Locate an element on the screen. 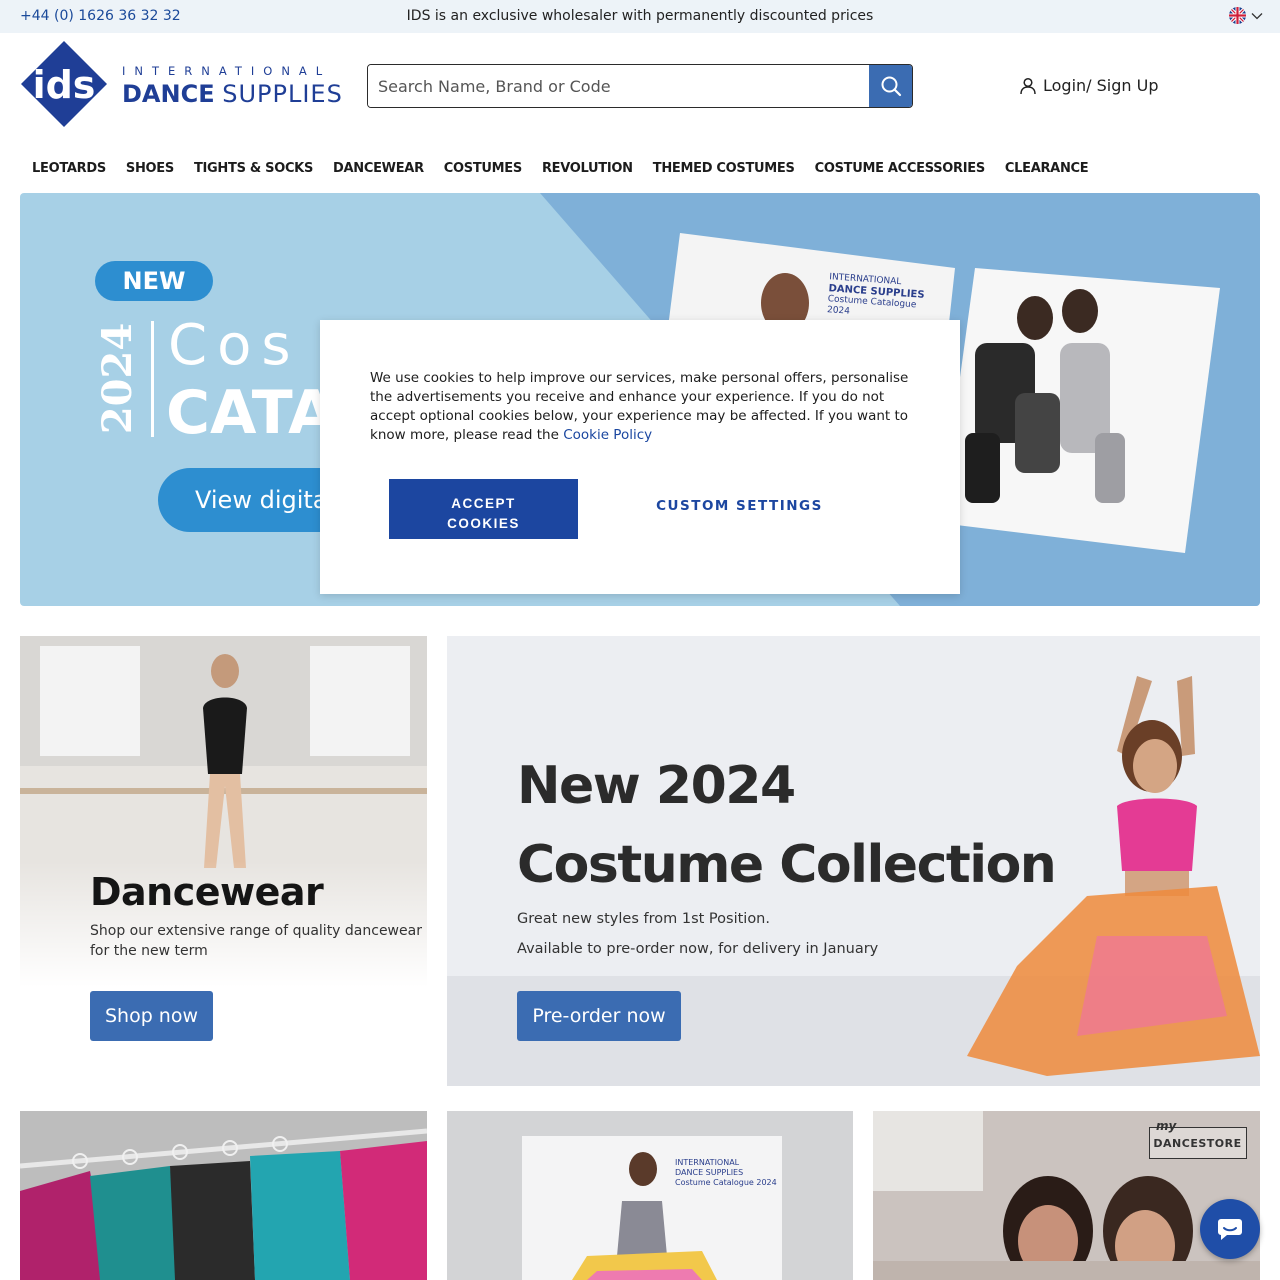 The width and height of the screenshot is (1280, 1280). catalogue-cover-photo is located at coordinates (650, 1195).